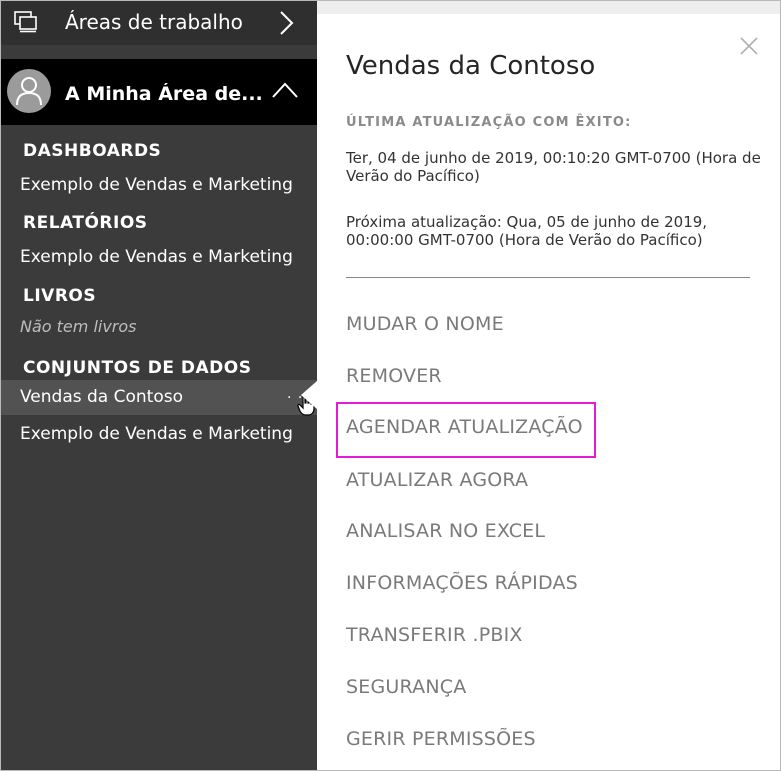  What do you see at coordinates (471, 66) in the screenshot?
I see `panel-title: Vendas da Contoso` at bounding box center [471, 66].